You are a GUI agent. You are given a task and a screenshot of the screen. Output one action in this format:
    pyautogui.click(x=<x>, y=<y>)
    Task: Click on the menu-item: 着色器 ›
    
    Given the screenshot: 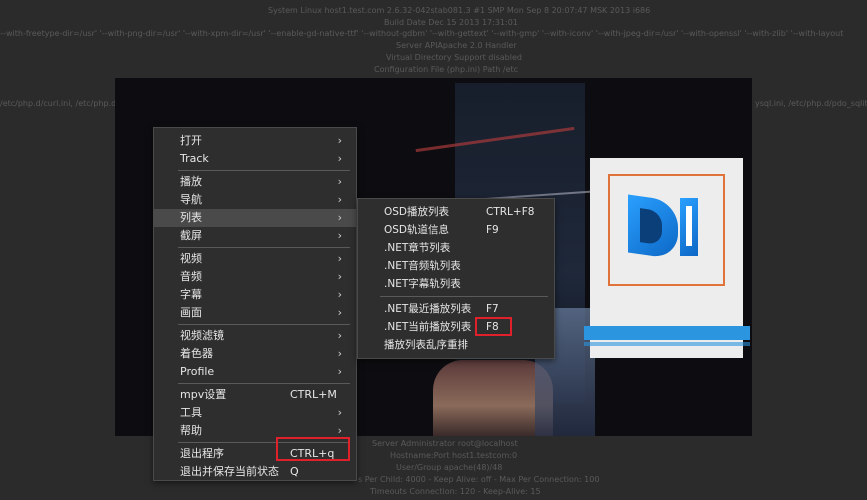 What is the action you would take?
    pyautogui.click(x=255, y=354)
    